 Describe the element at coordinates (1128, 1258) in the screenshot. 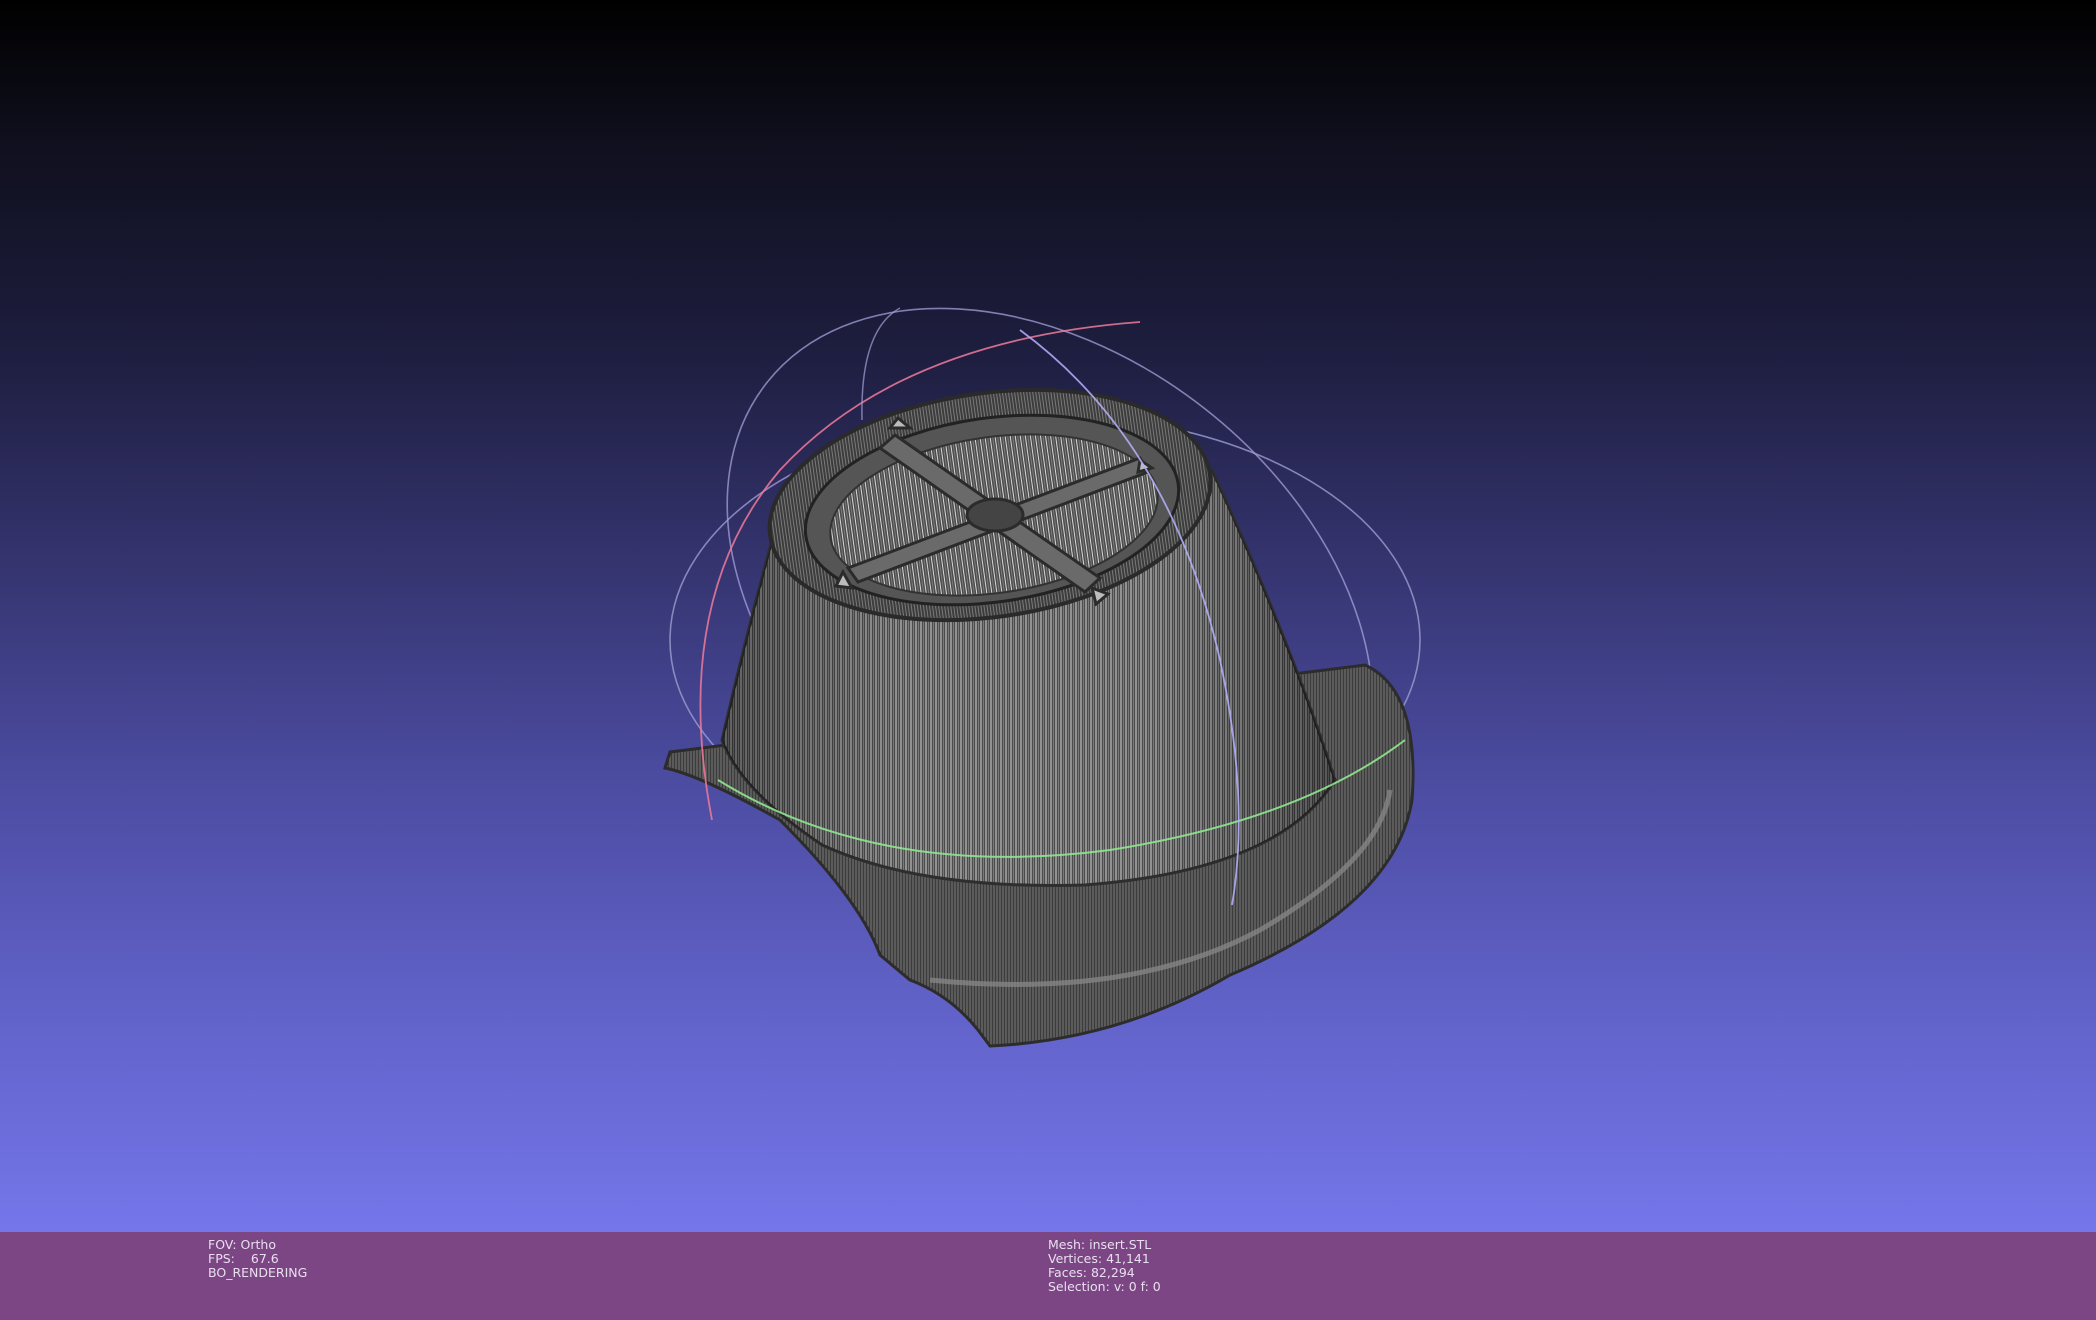

I see `vertices-count: 41,141` at that location.